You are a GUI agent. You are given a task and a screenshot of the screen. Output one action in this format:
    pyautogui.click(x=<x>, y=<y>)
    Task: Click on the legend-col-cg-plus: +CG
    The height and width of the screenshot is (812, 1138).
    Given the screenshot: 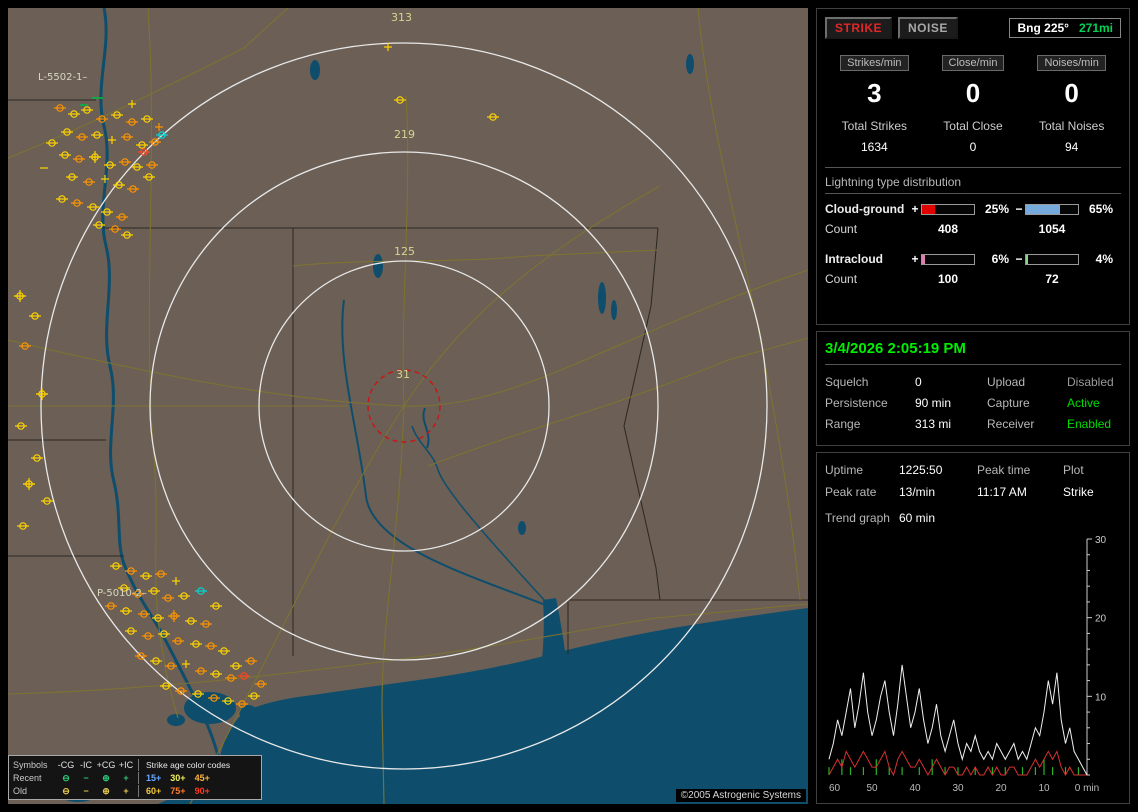 What is the action you would take?
    pyautogui.click(x=106, y=764)
    